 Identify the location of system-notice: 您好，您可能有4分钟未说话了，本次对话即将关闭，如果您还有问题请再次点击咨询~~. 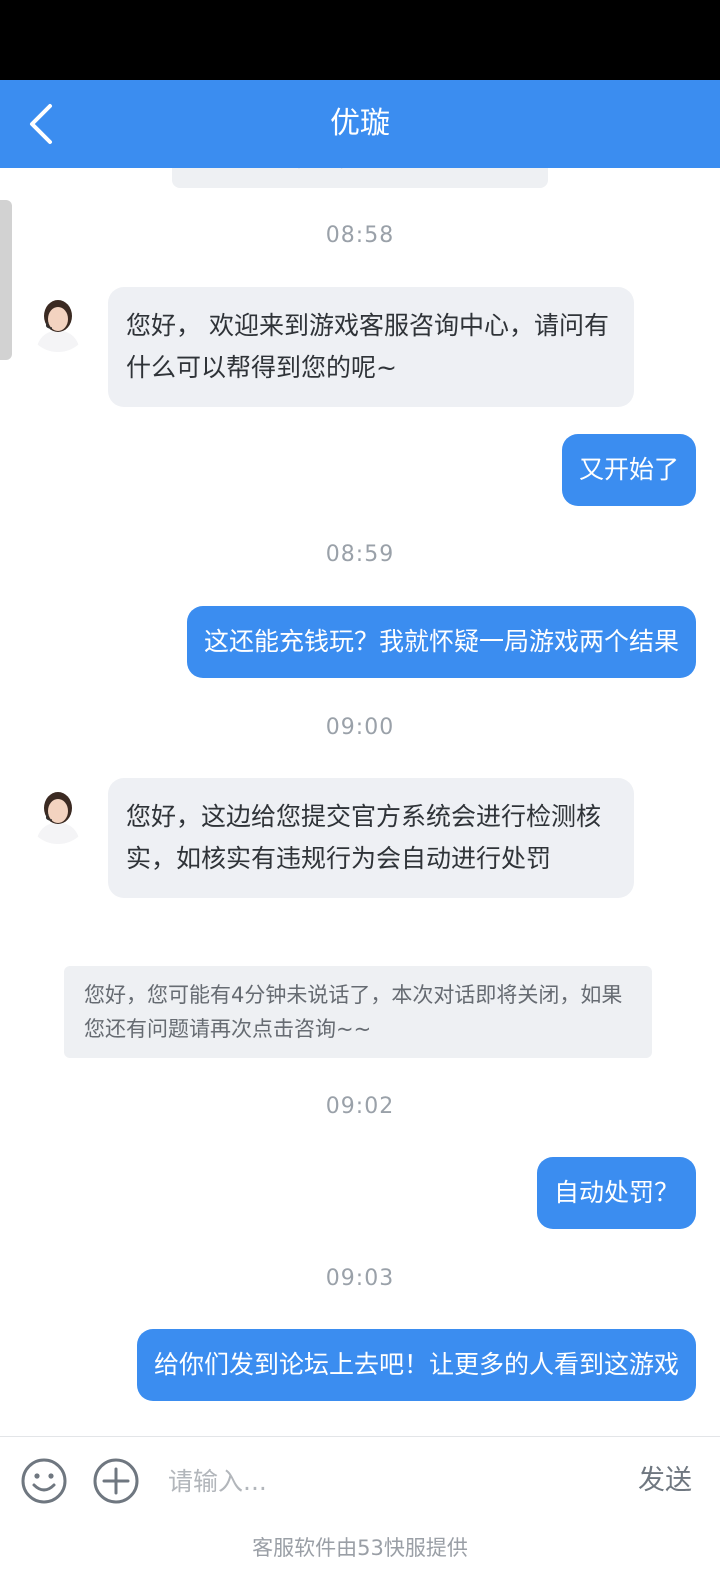
(358, 1012).